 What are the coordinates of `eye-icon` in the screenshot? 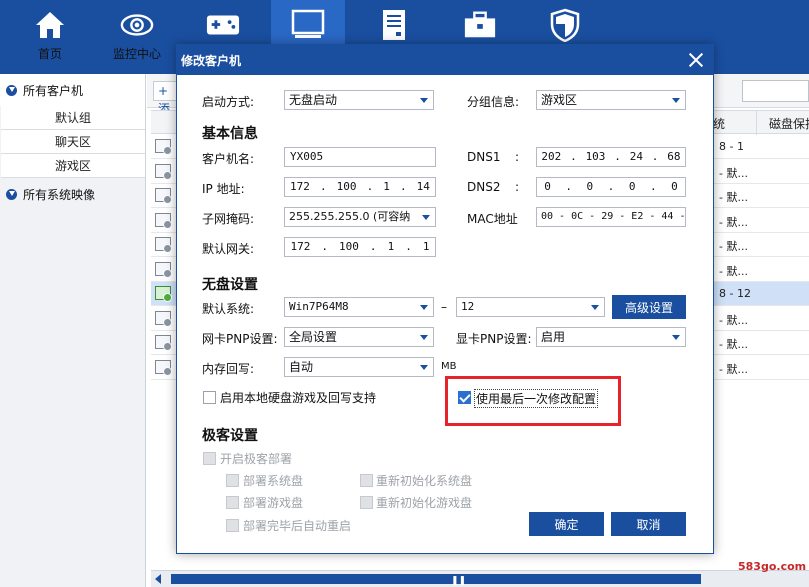 It's located at (137, 25).